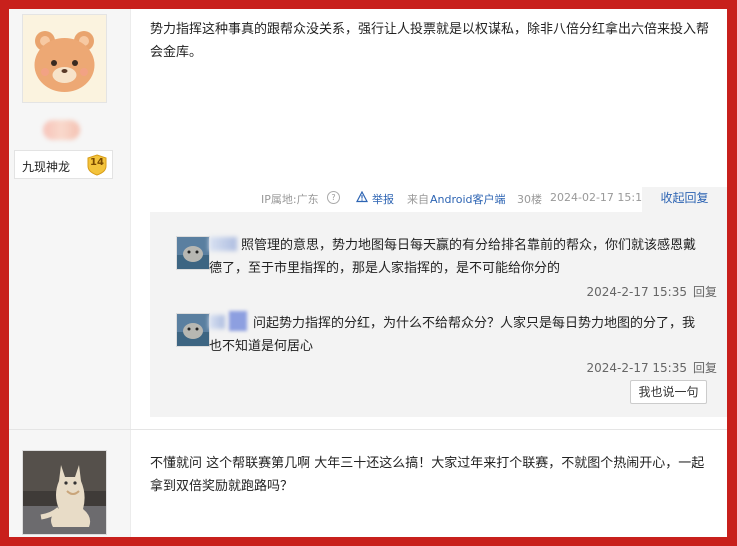 The image size is (737, 546). Describe the element at coordinates (600, 197) in the screenshot. I see `post-time: 2024-02-17 15:11` at that location.